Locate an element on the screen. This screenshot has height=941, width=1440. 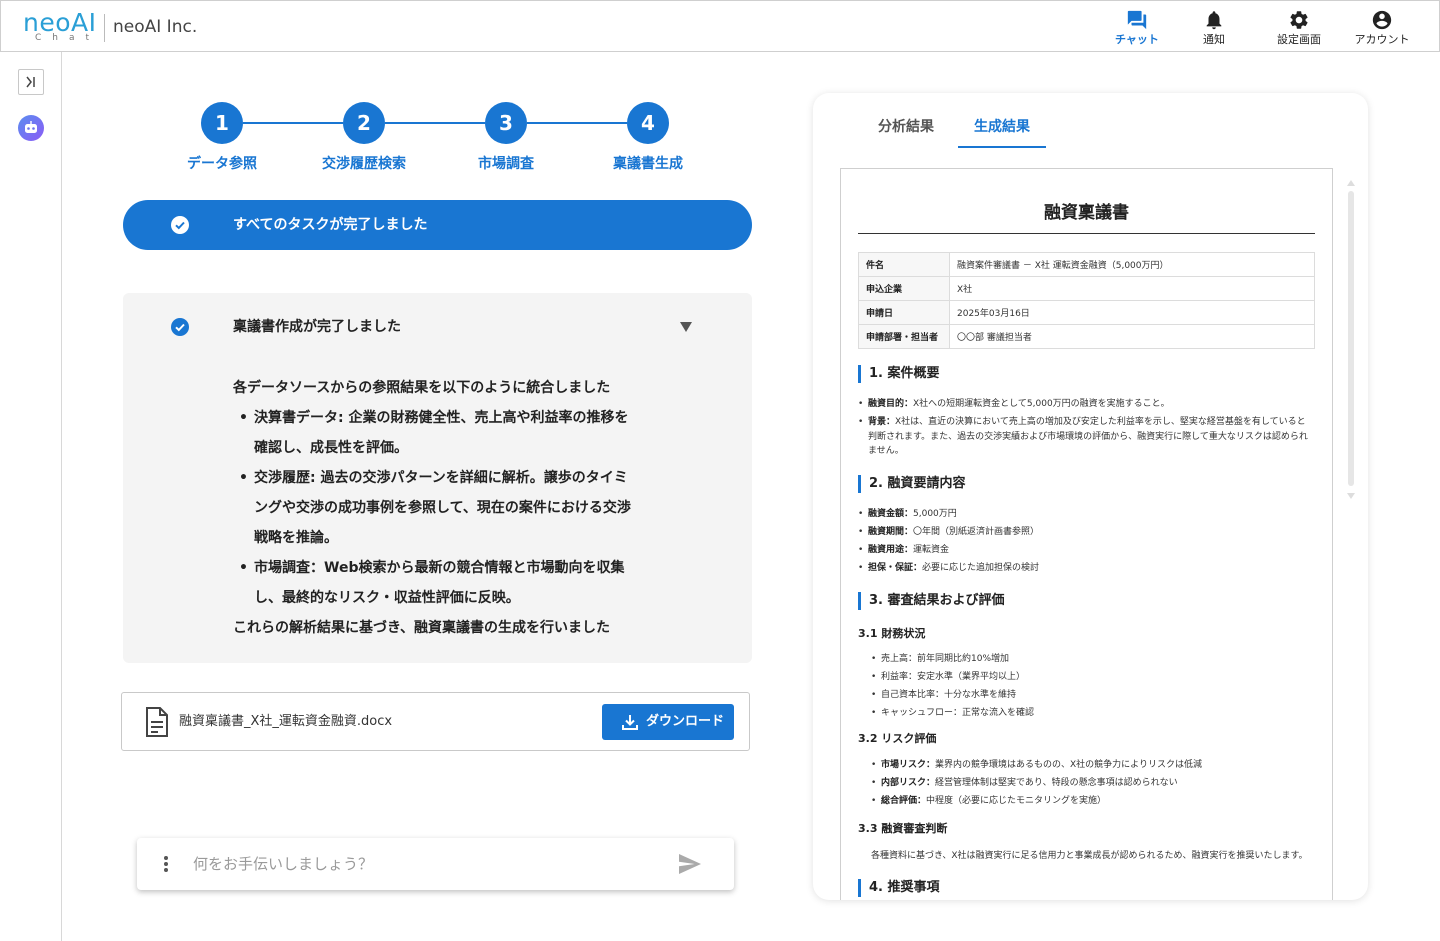
step-2-label: 交渉履歴検索 is located at coordinates (364, 164).